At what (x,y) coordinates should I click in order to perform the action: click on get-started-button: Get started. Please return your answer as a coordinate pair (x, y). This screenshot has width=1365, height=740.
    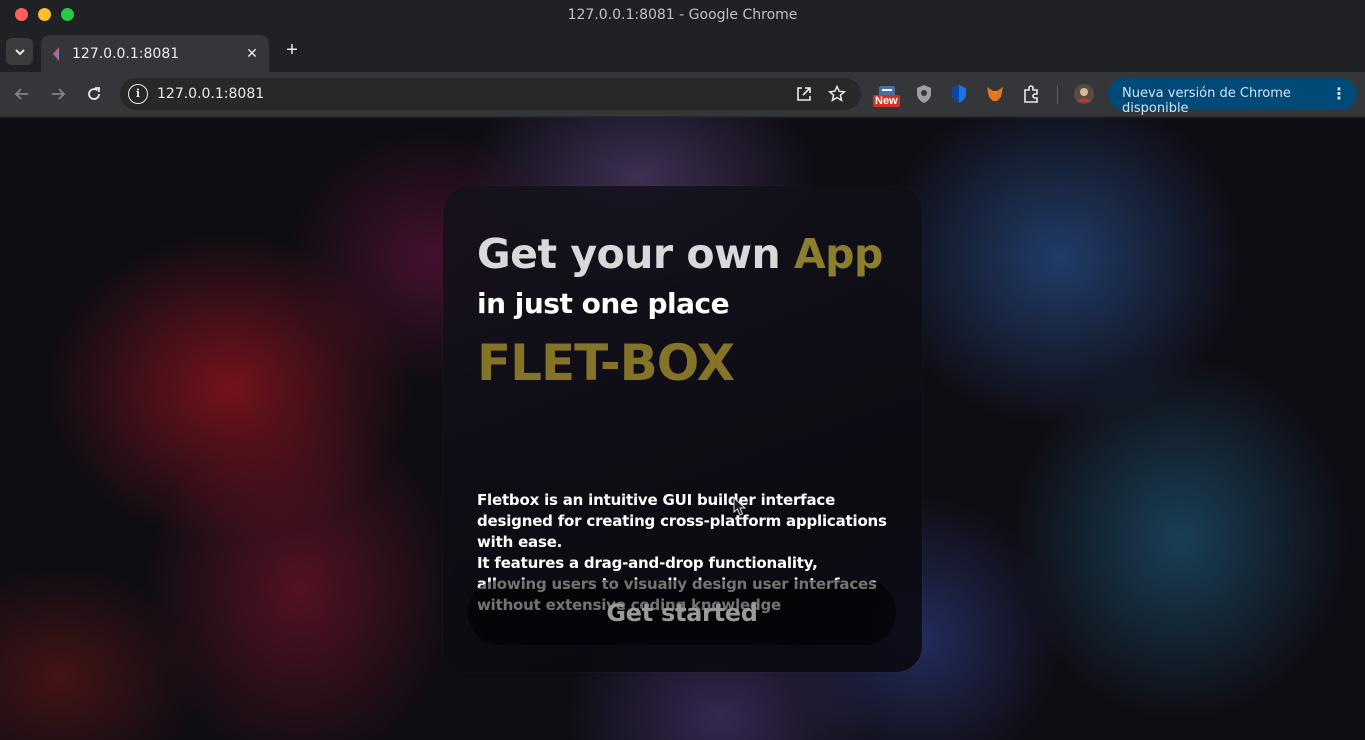
    Looking at the image, I should click on (682, 612).